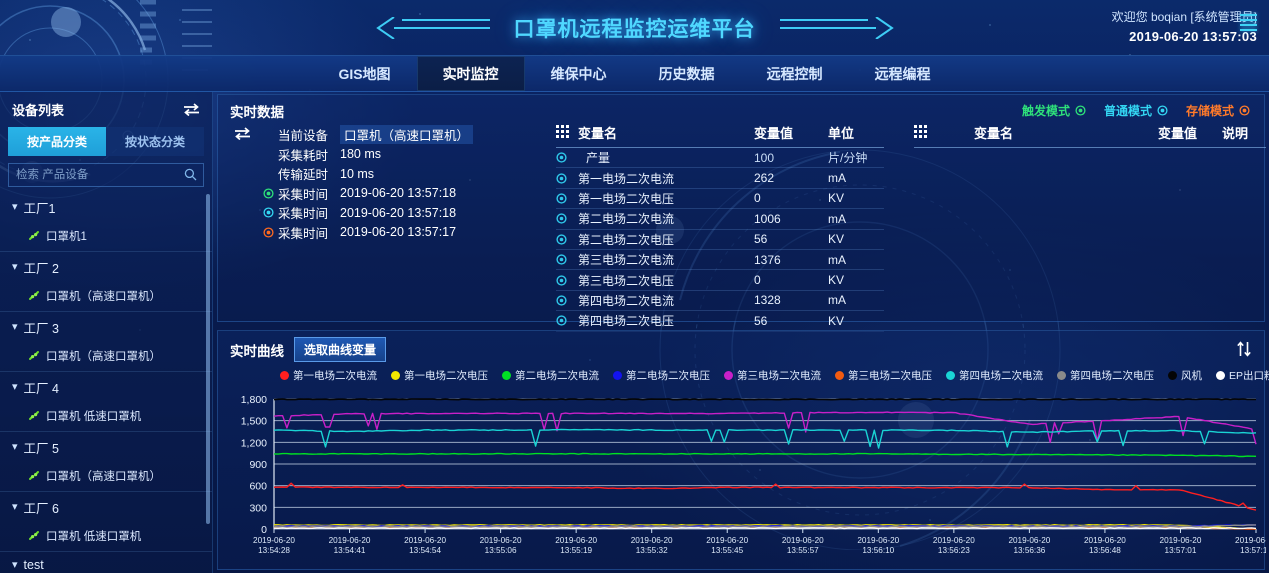 The width and height of the screenshot is (1269, 573). Describe the element at coordinates (878, 550) in the screenshot. I see `svg-text: 13:56:10` at that location.